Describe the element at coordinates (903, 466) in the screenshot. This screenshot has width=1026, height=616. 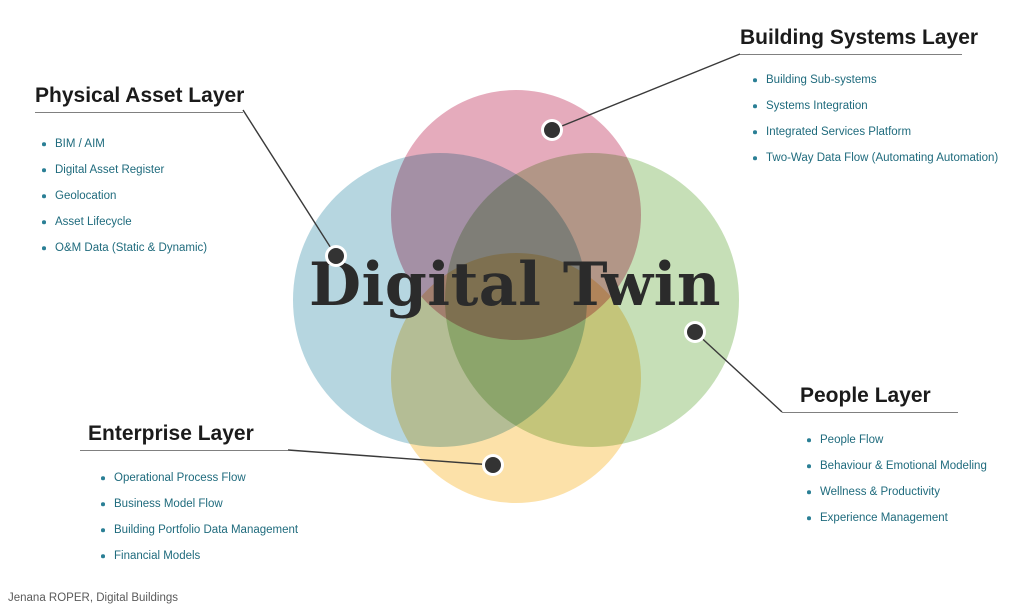
I see `list-item-label: Behaviour & Emotional Modeling` at that location.